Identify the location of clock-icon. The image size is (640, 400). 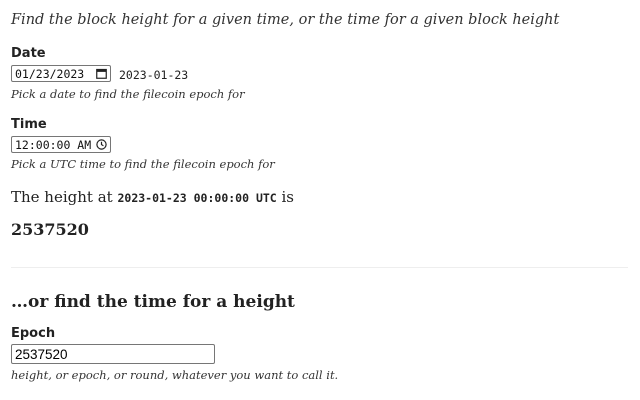
(101, 145).